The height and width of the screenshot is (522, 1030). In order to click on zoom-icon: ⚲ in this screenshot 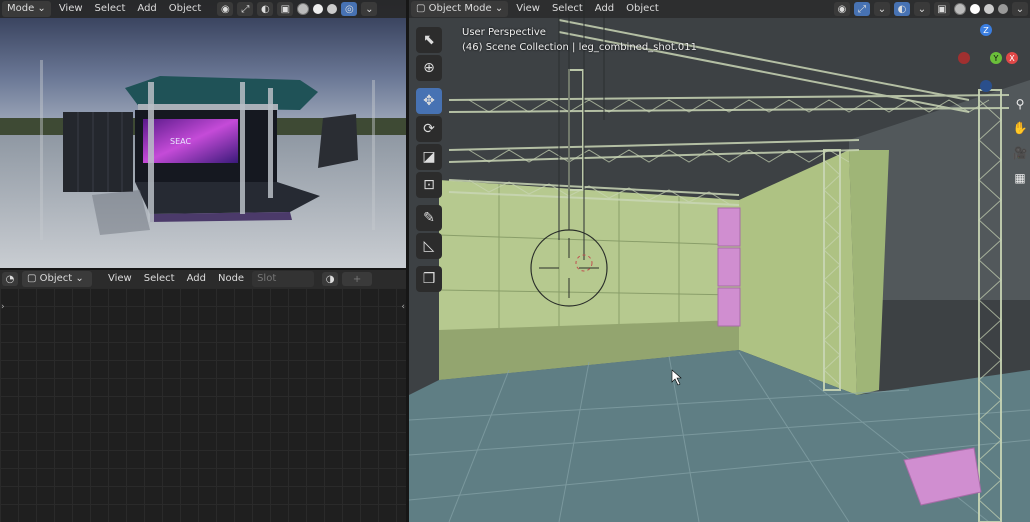, I will do `click(1020, 104)`.